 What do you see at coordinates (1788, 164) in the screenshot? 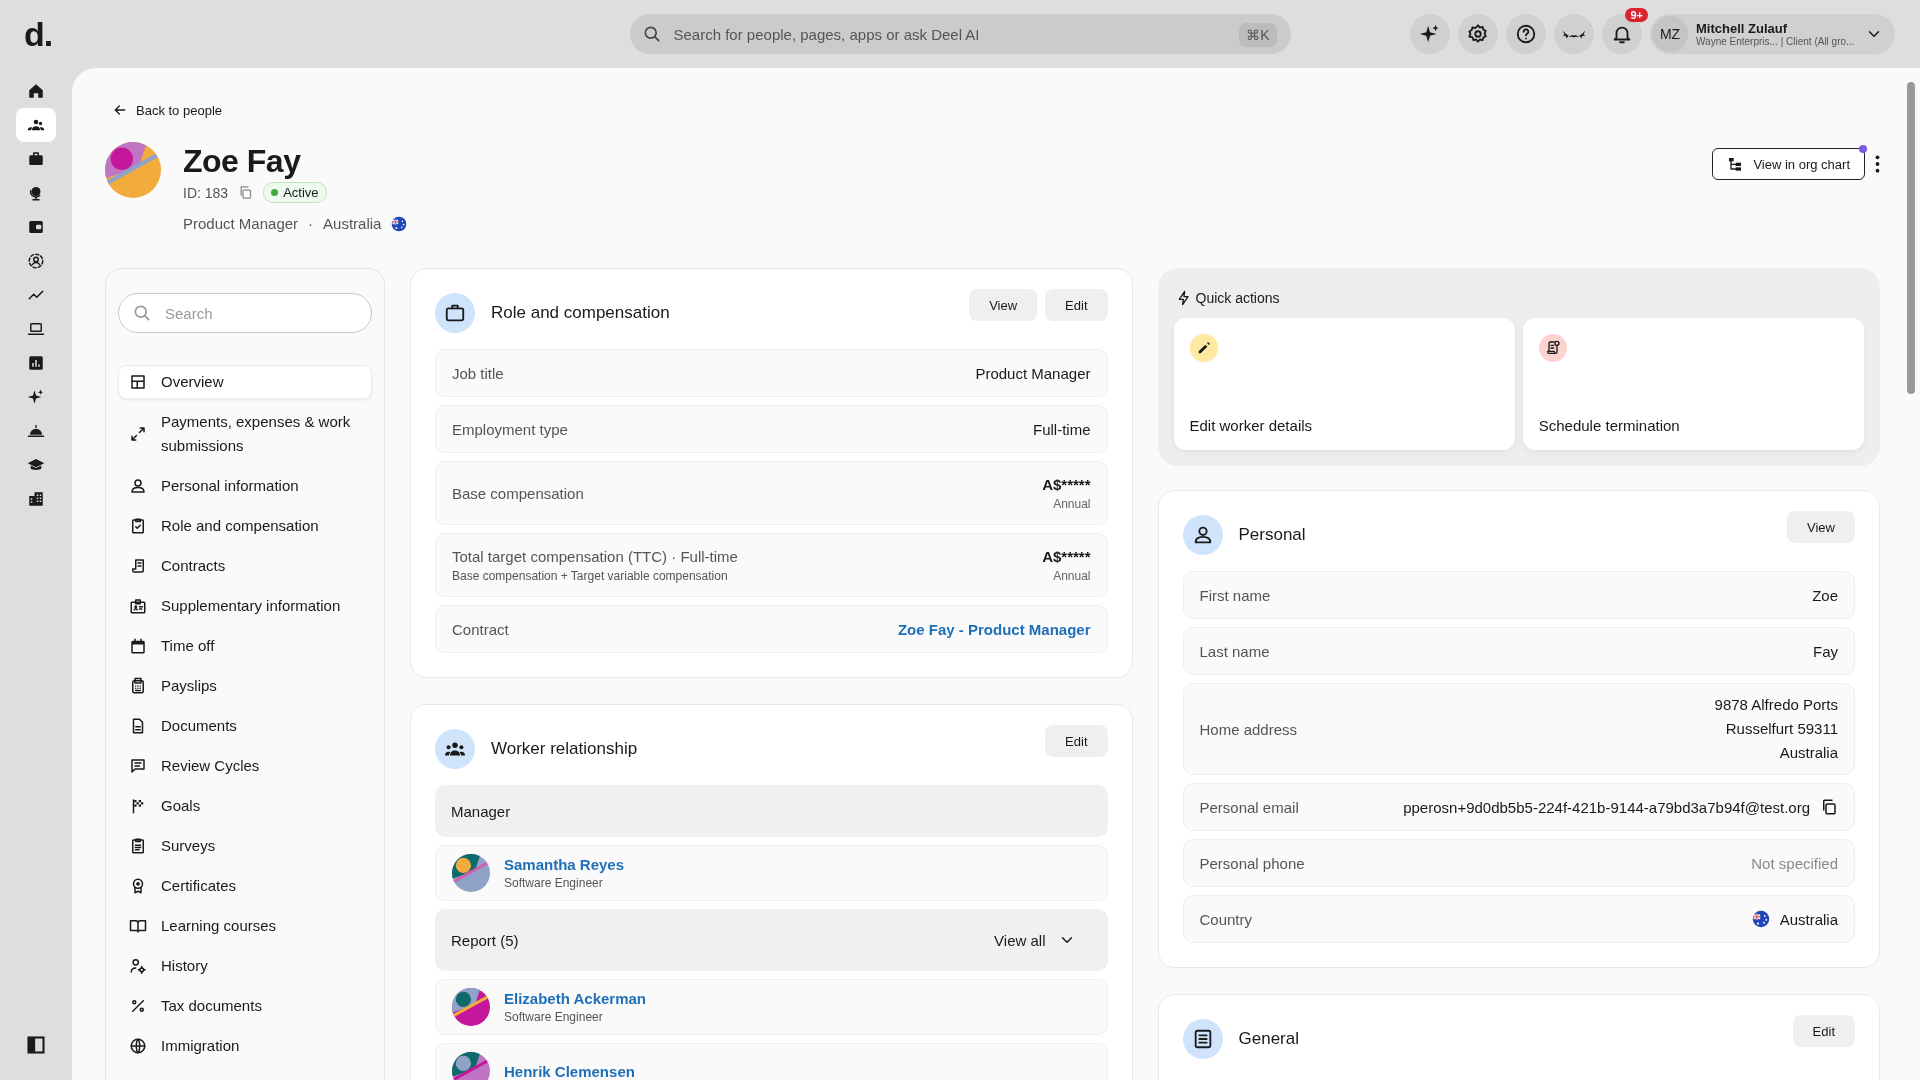
I see `org-chart-button: View in org chart` at bounding box center [1788, 164].